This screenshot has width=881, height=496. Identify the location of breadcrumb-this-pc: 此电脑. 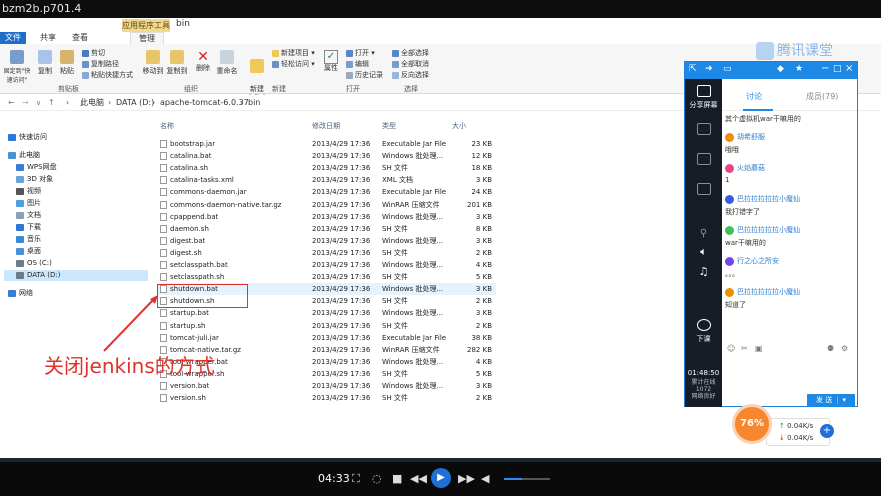
(92, 103).